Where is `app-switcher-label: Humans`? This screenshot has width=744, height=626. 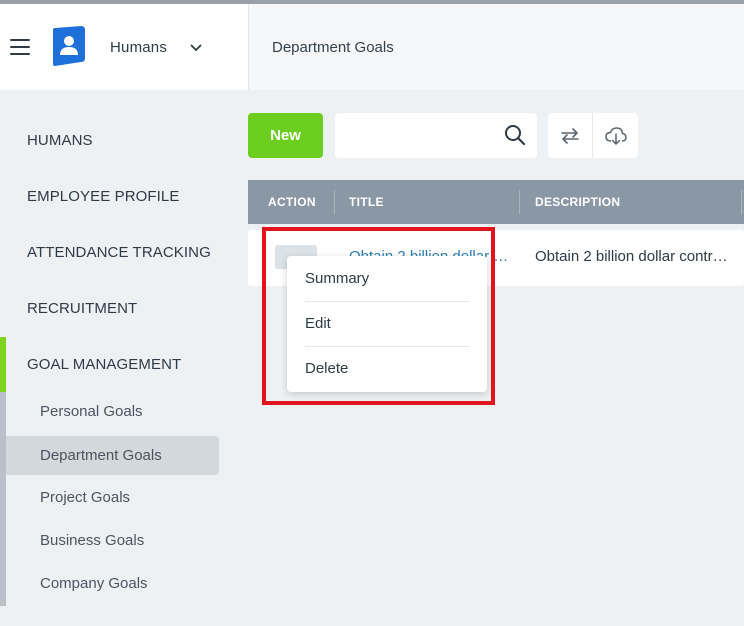
app-switcher-label: Humans is located at coordinates (138, 47).